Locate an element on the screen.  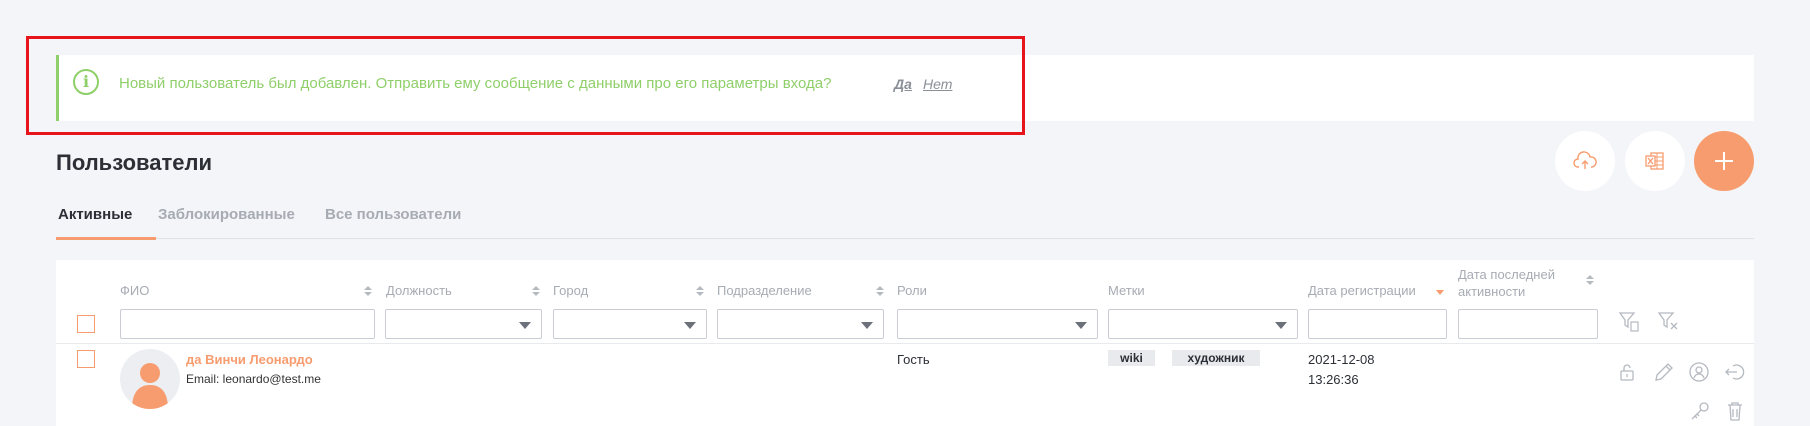
tag-badge: художник is located at coordinates (1216, 358).